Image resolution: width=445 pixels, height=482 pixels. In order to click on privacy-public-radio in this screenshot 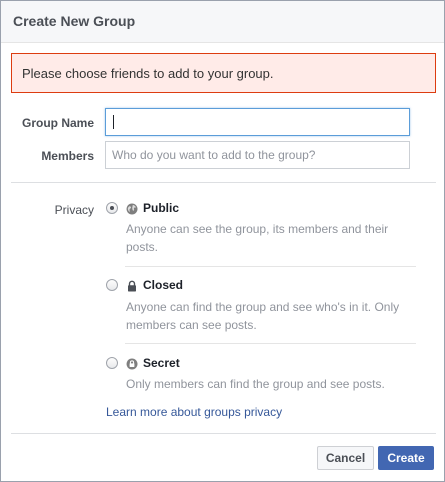, I will do `click(112, 208)`.